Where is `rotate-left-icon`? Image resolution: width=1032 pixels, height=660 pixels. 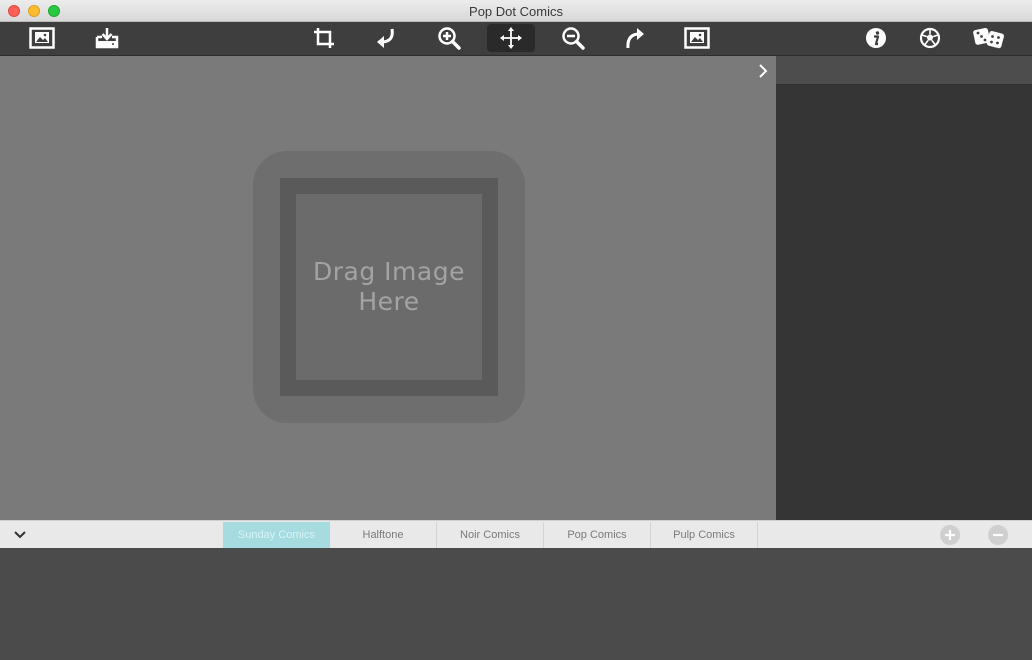
rotate-left-icon is located at coordinates (385, 38).